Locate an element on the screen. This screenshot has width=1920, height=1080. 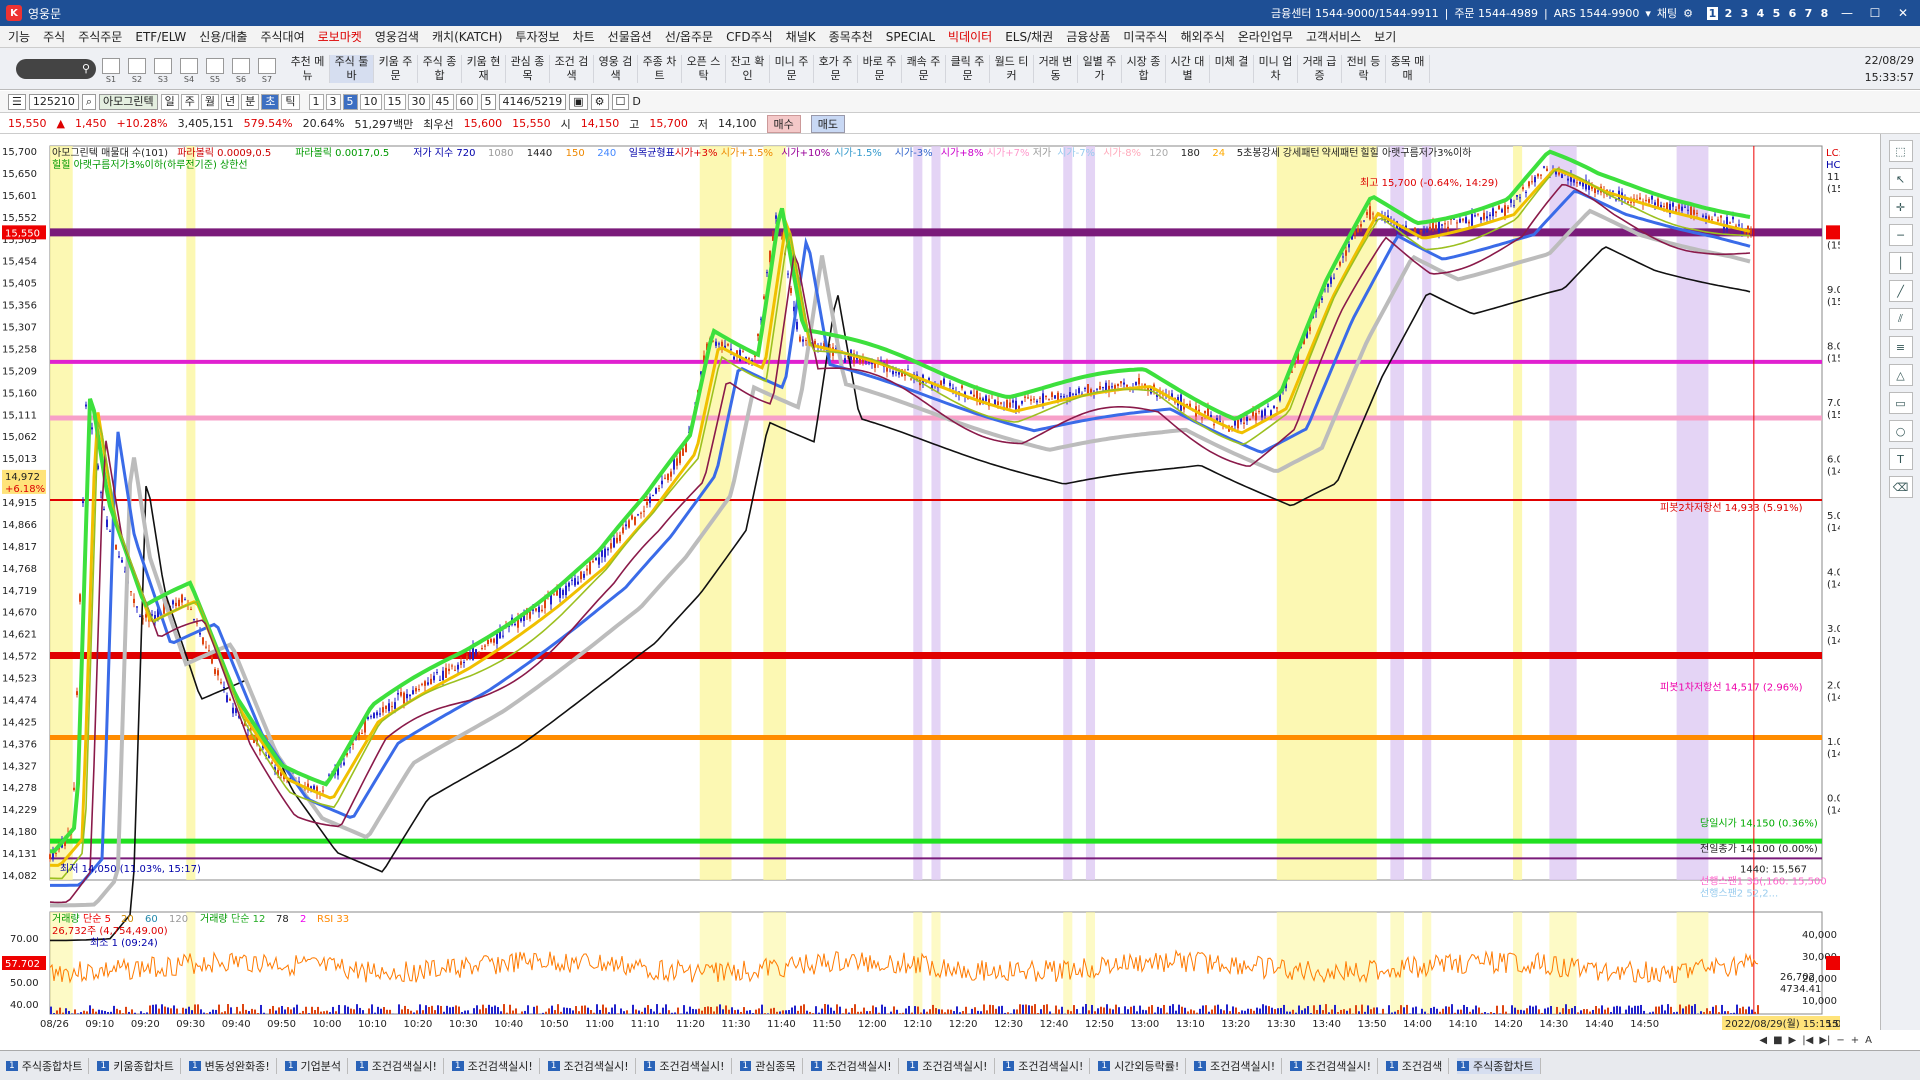
interval-5: 5 is located at coordinates (350, 101).